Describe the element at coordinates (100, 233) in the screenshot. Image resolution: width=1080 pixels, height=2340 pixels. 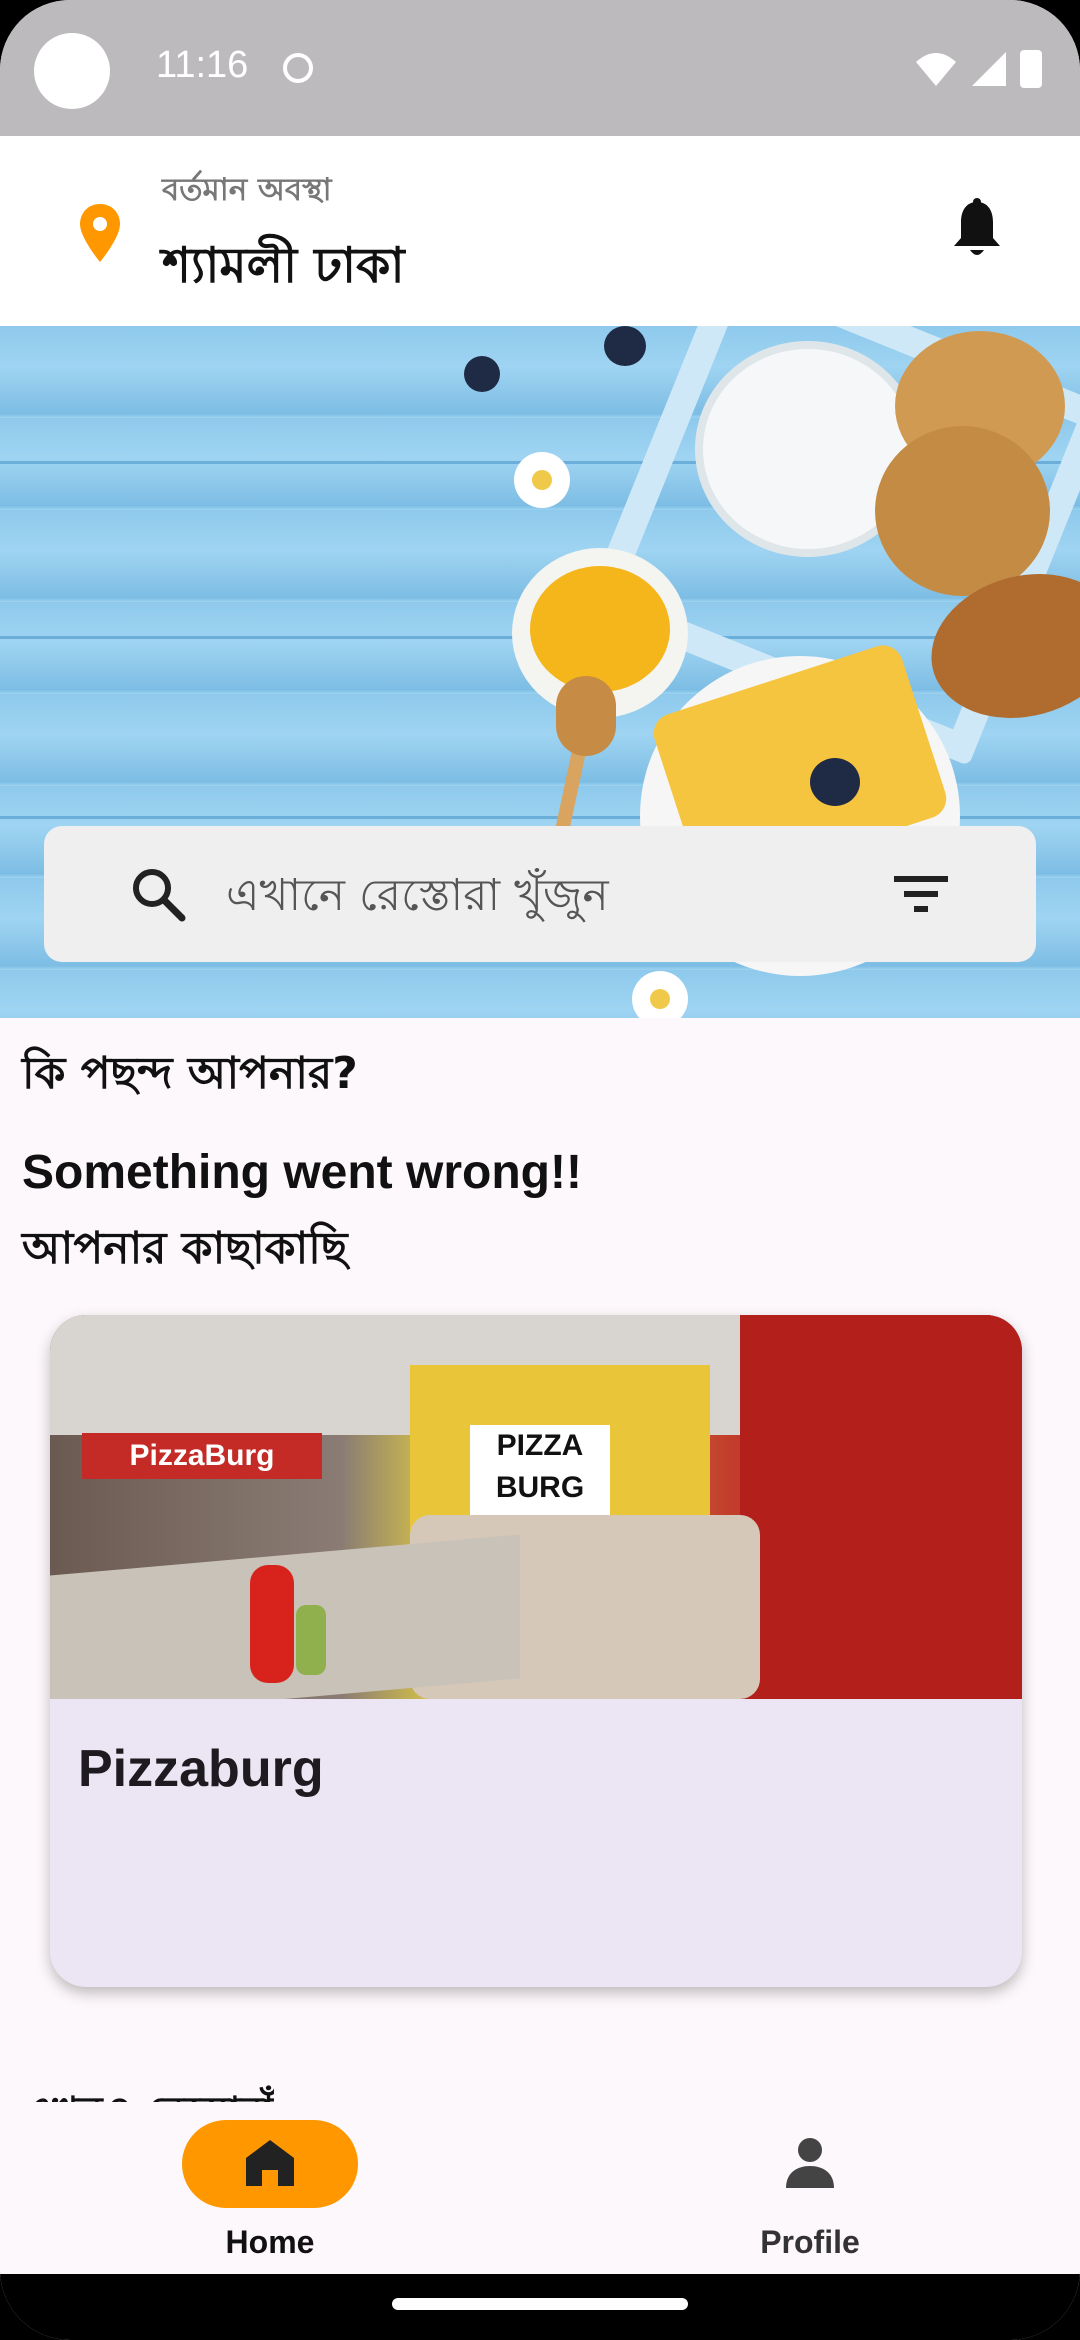
I see `location-pin-icon` at that location.